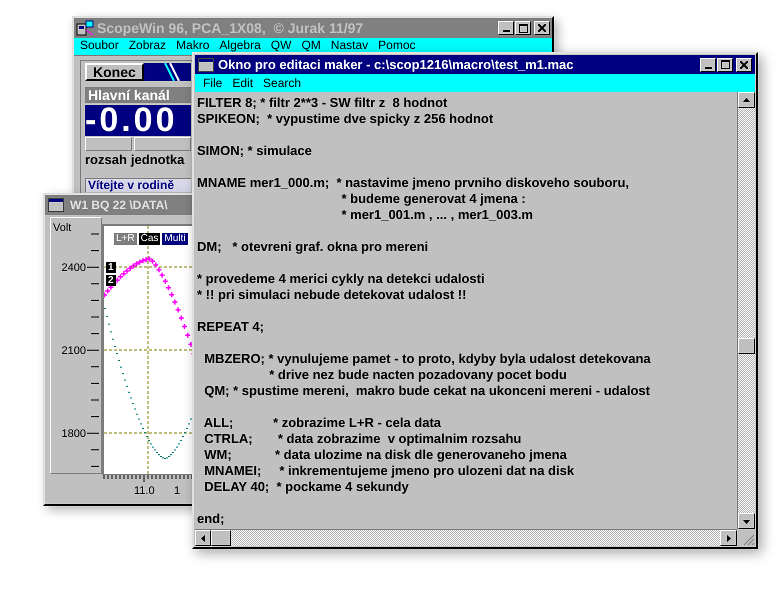  I want to click on stripes-icon, so click(172, 72).